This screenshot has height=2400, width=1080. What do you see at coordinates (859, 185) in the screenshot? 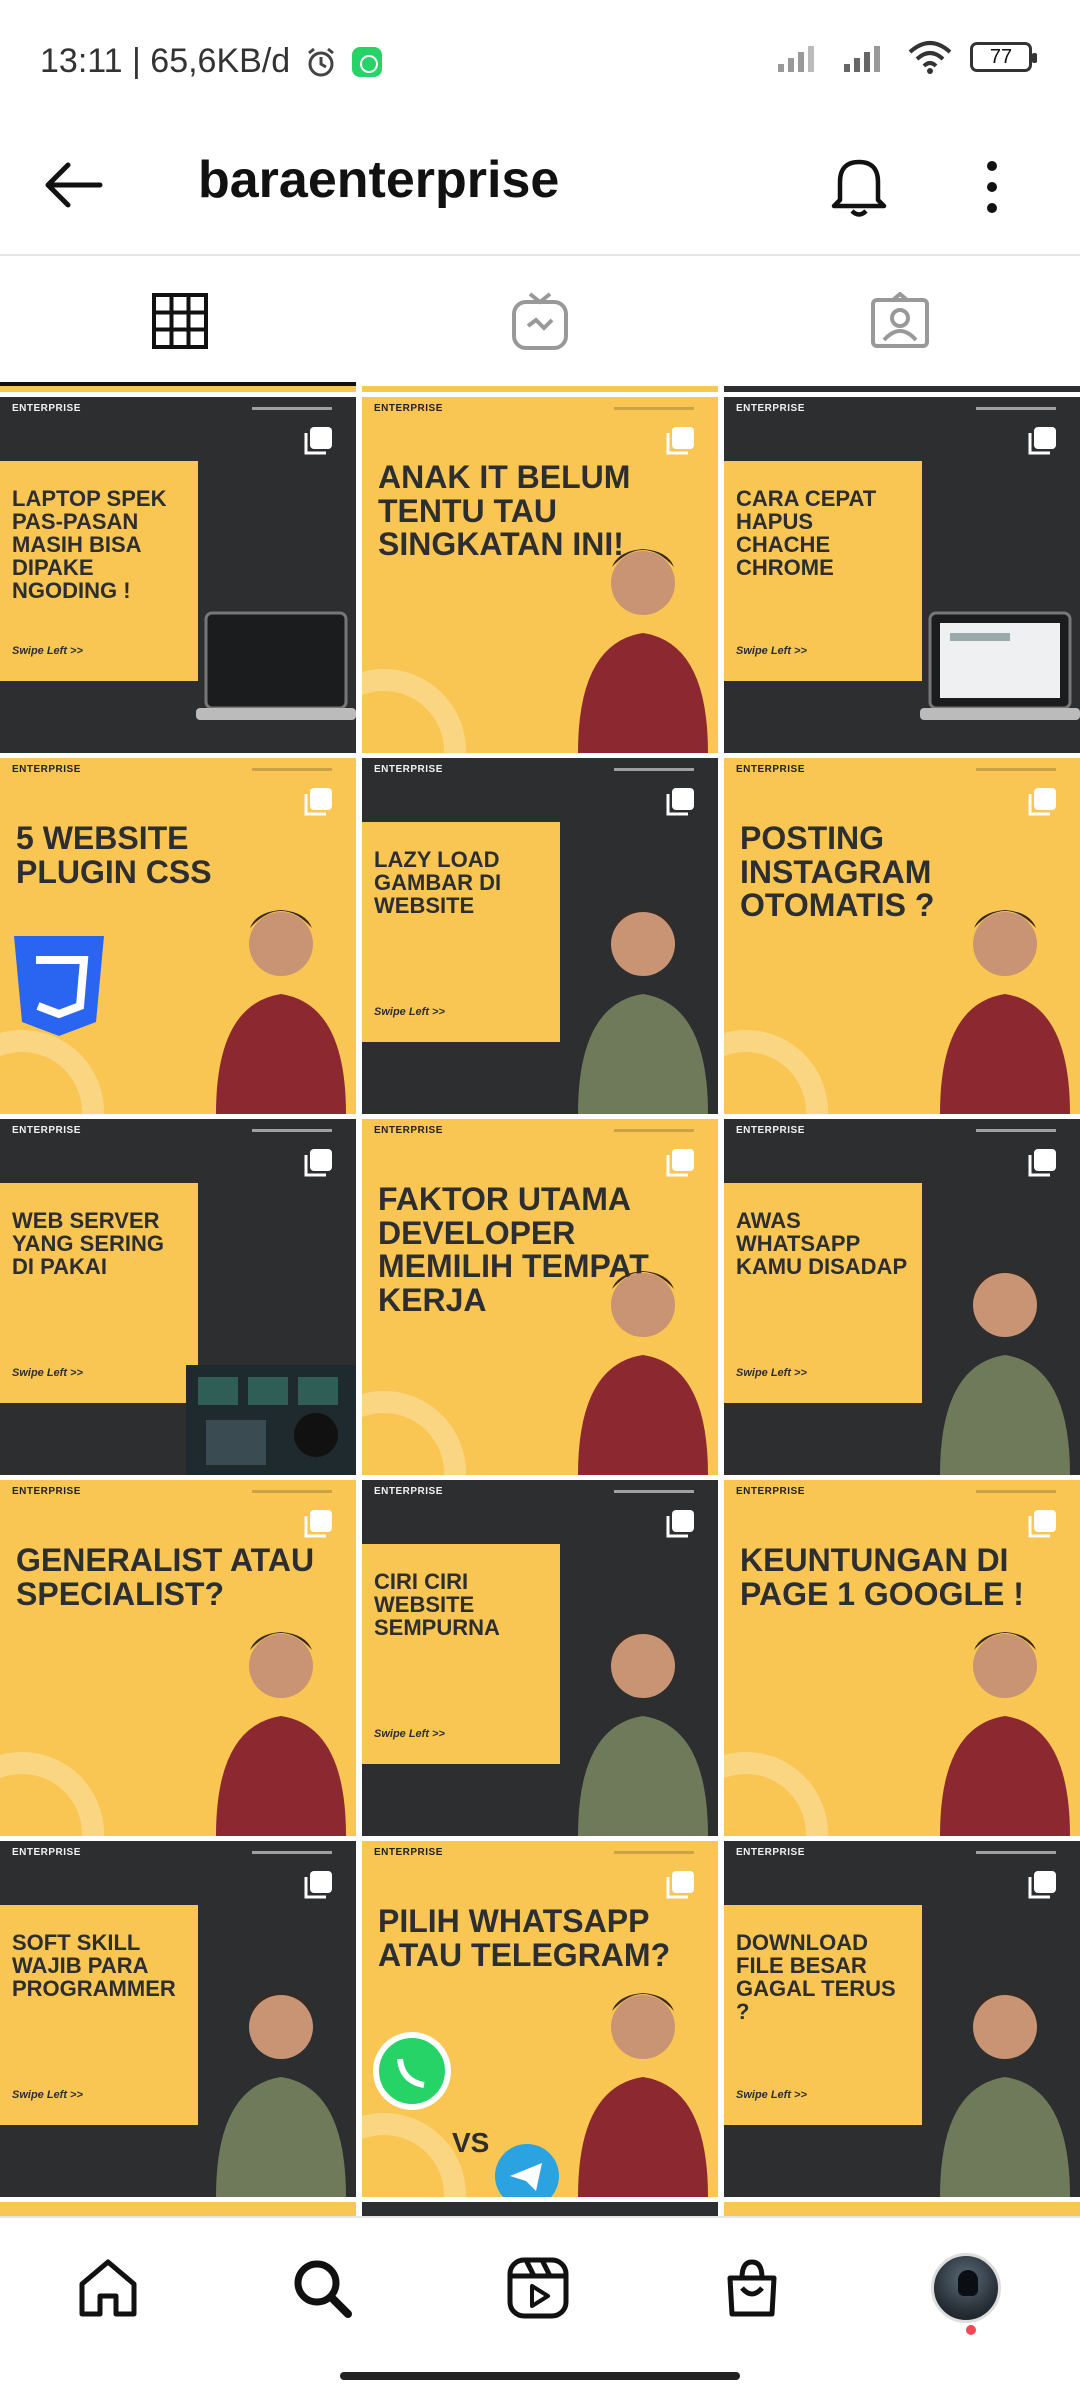
I see `bell-icon` at bounding box center [859, 185].